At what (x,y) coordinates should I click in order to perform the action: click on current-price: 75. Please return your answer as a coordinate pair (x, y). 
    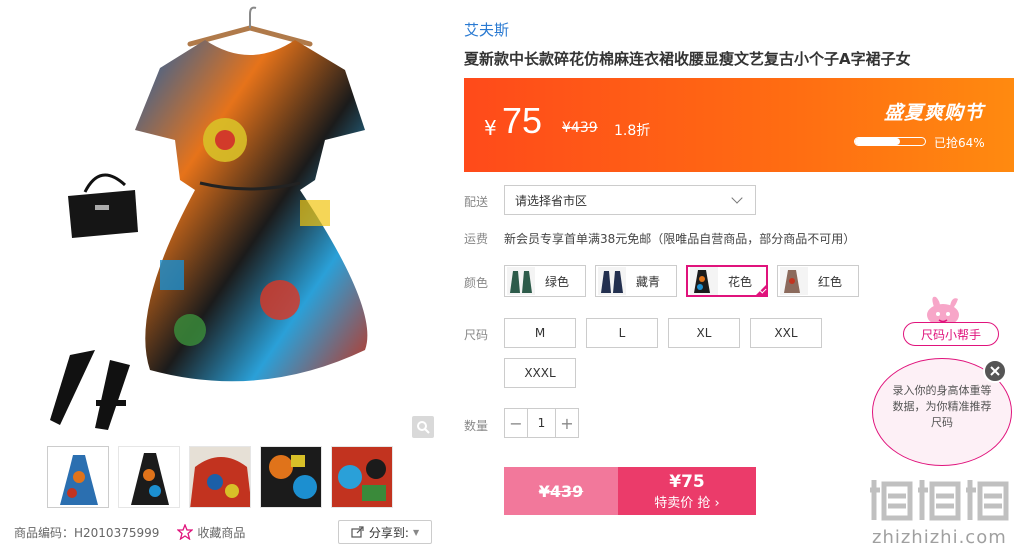
    Looking at the image, I should click on (522, 120).